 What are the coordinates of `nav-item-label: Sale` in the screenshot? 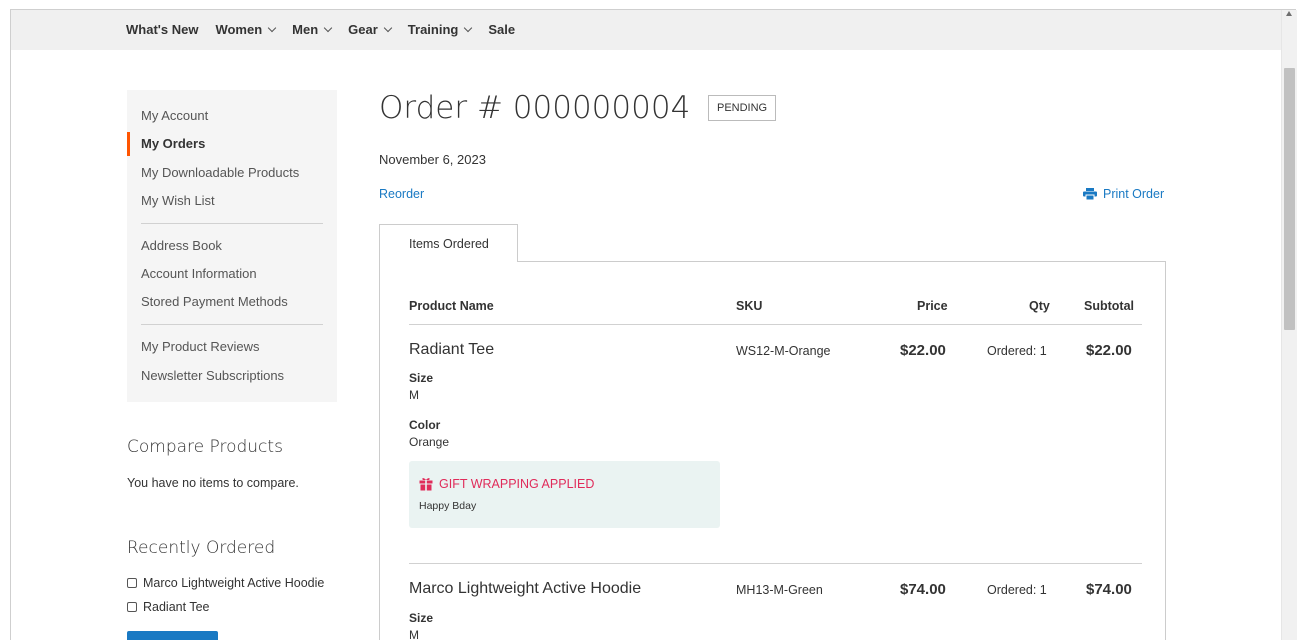 It's located at (502, 29).